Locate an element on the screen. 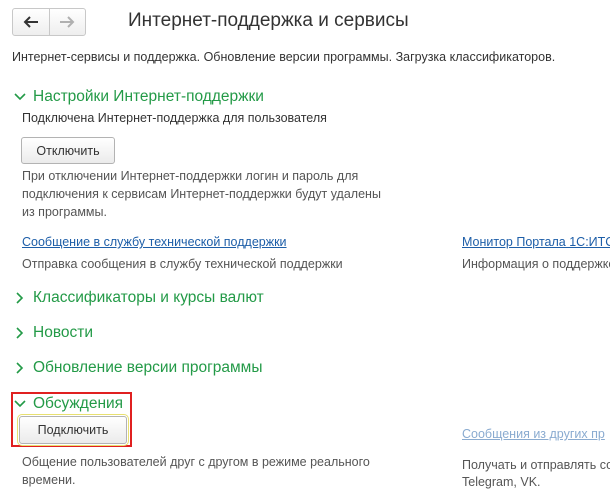 This screenshot has height=503, width=610. arrow-left-icon is located at coordinates (30, 22).